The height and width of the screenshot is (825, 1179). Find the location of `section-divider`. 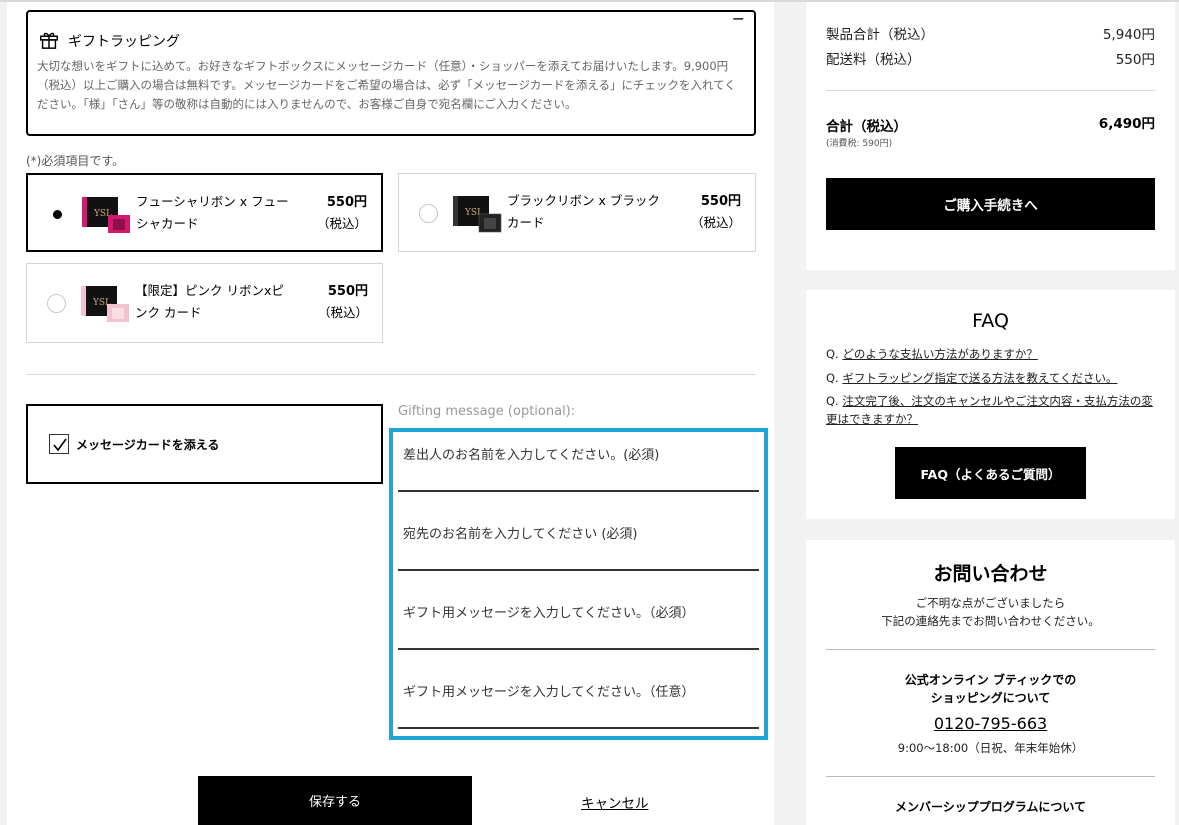

section-divider is located at coordinates (391, 374).